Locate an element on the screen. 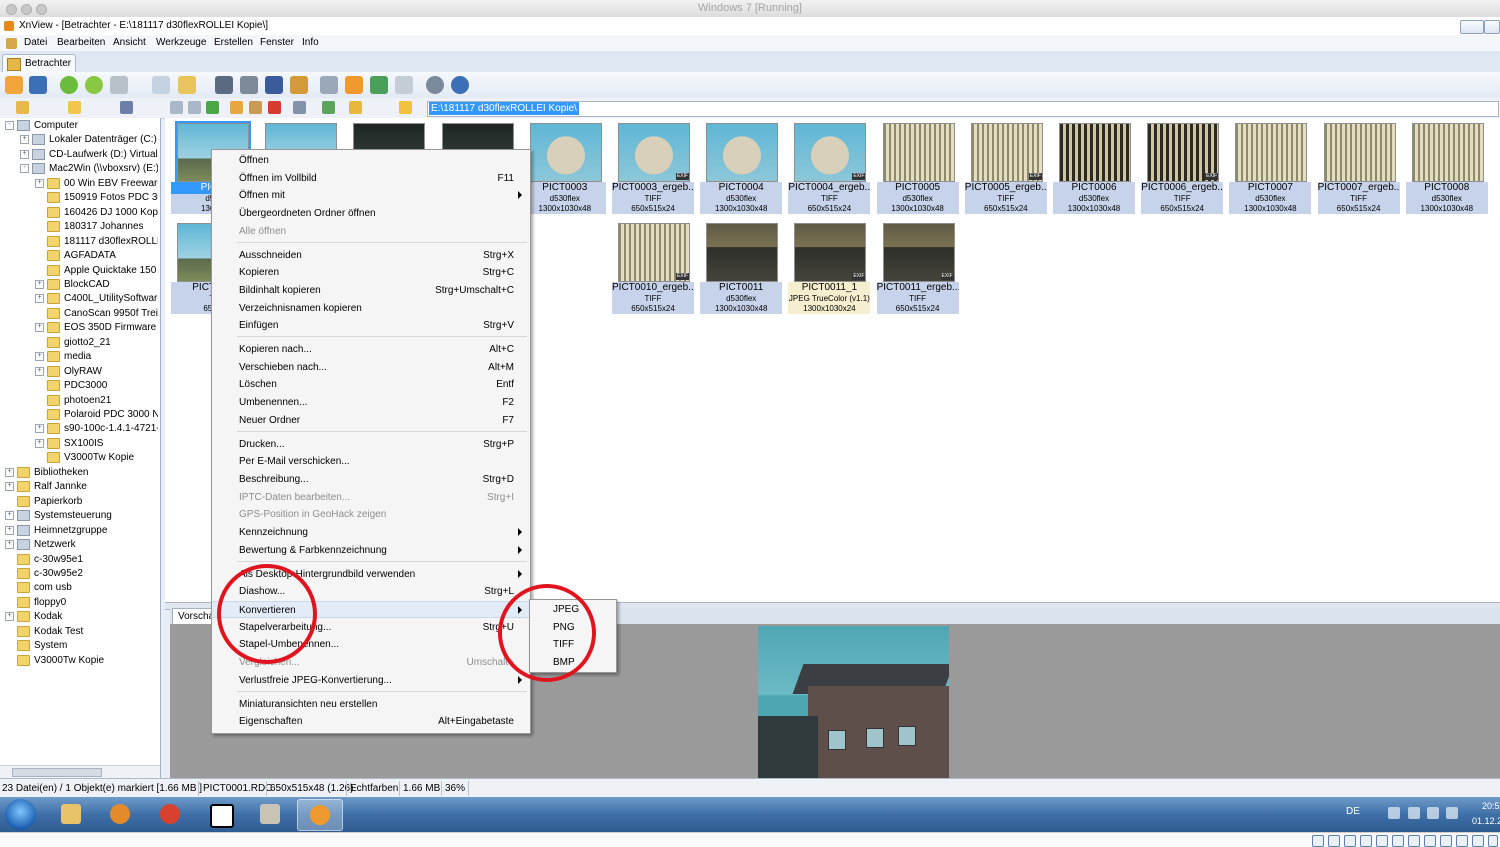 The image size is (1500, 847). thumbnail-item: PICT0005 d530flex 1300x1030x48 is located at coordinates (917, 166).